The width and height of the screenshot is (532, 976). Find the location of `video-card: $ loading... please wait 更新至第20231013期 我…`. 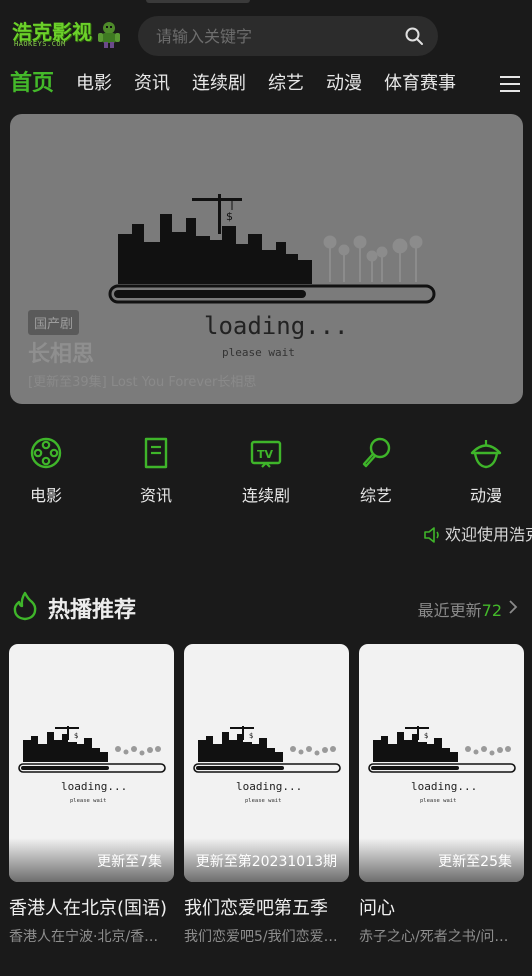

video-card: $ loading... please wait 更新至第20231013期 我… is located at coordinates (266, 795).